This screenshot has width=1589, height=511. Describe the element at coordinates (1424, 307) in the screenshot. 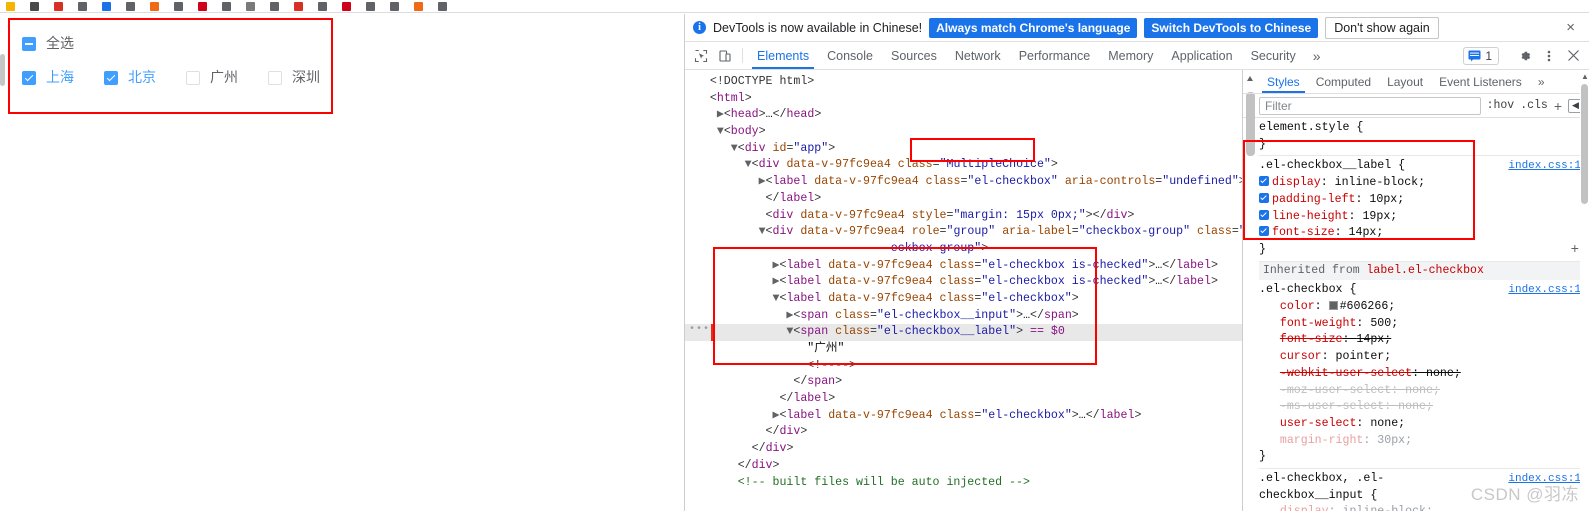

I see `css-declaration: color: #606266;` at that location.